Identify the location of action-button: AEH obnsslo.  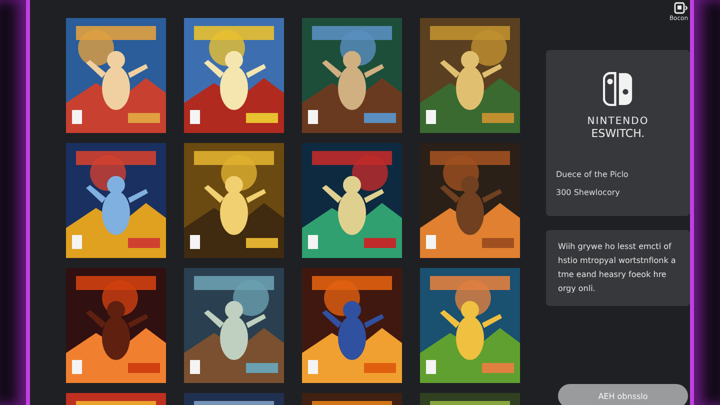
(623, 394).